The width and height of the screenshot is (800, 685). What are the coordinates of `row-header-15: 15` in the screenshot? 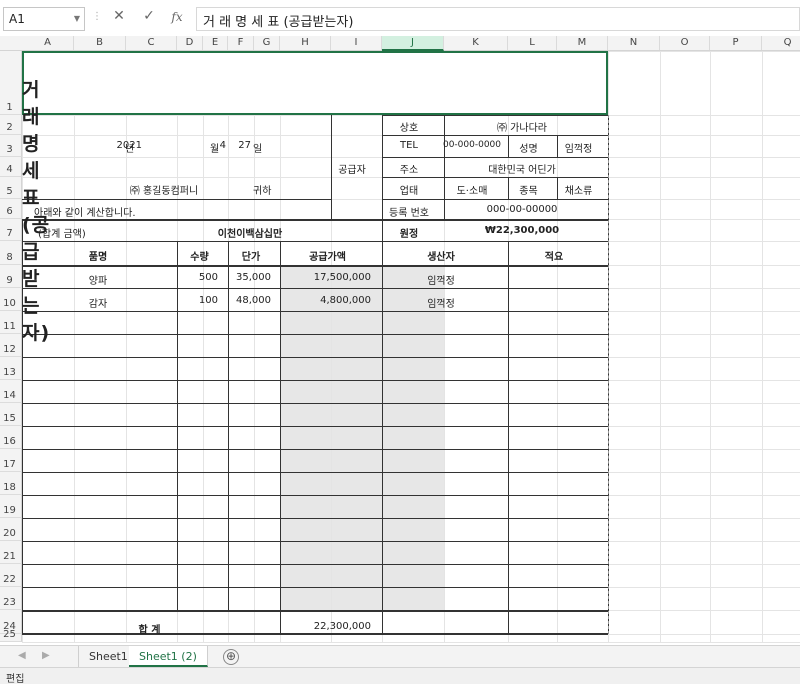 It's located at (11, 414).